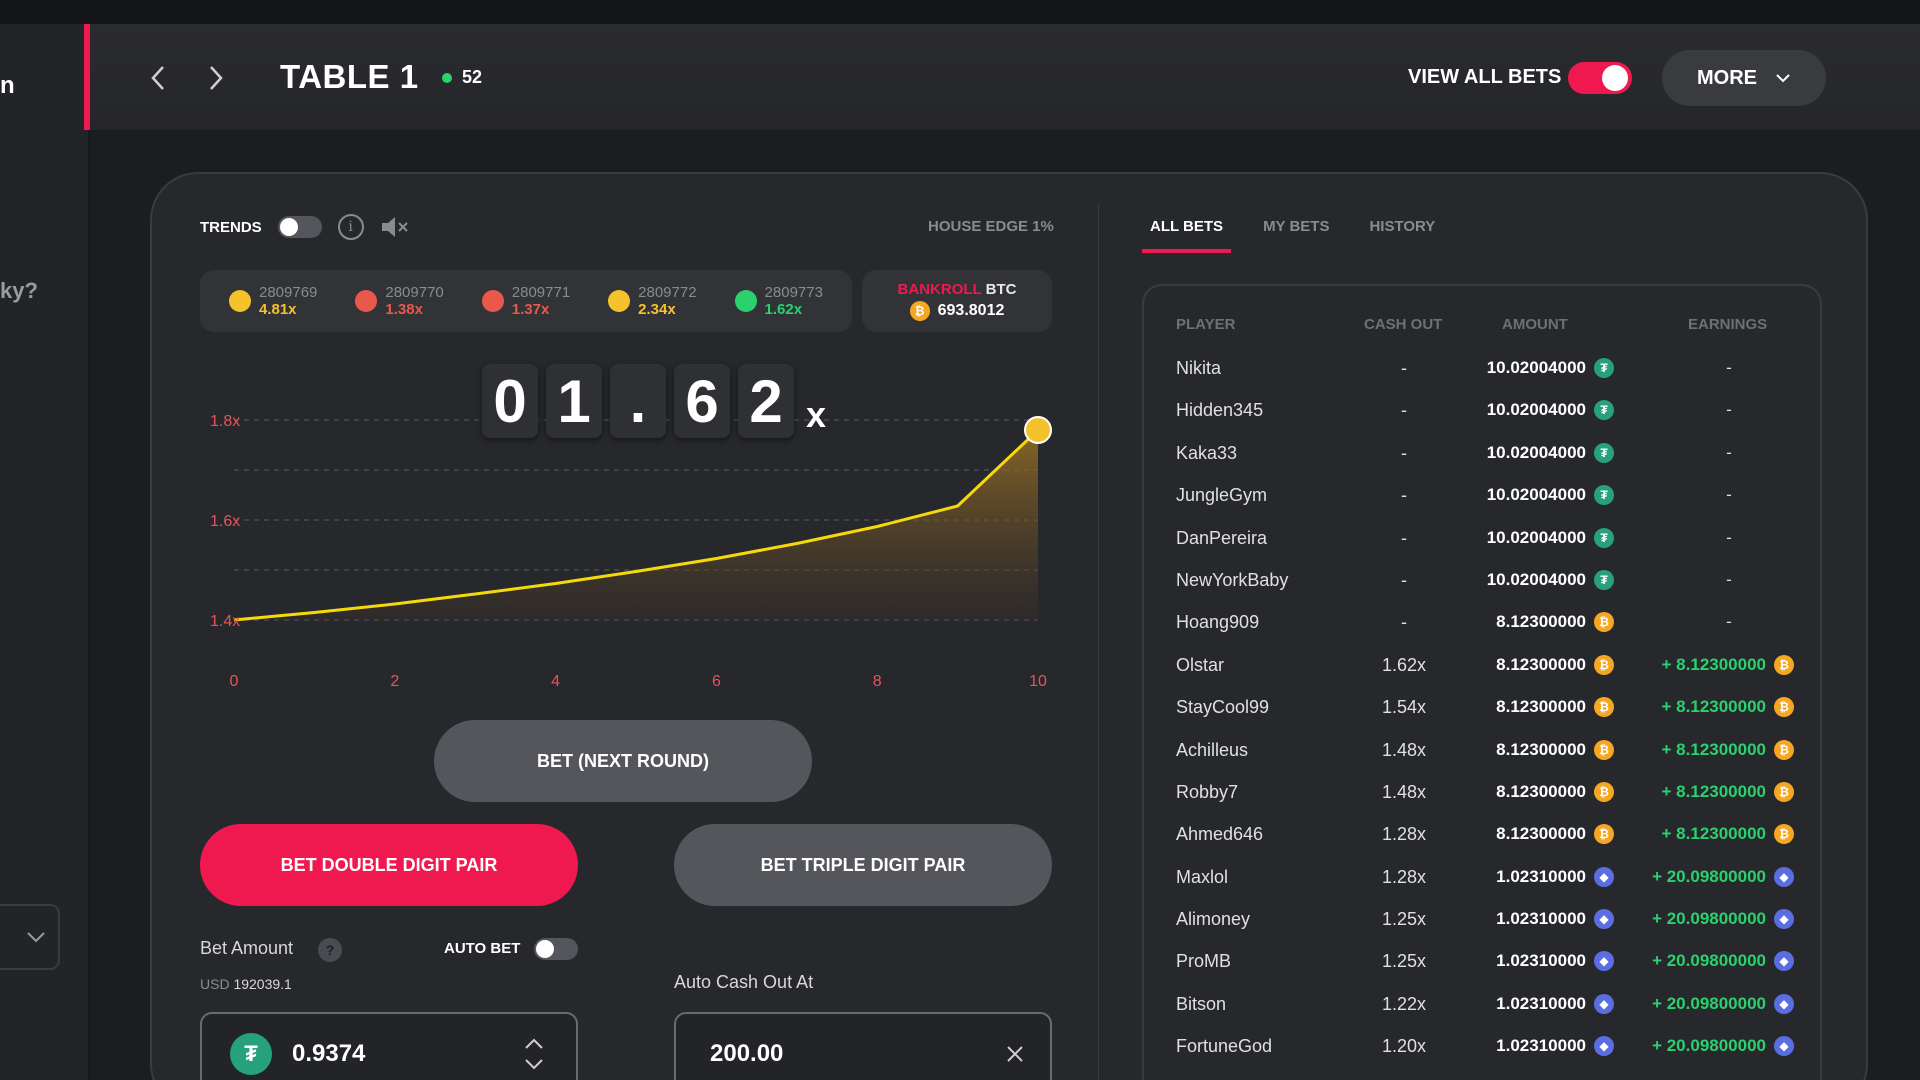 This screenshot has height=1080, width=1920. Describe the element at coordinates (1784, 664) in the screenshot. I see `btc-coin-icon: ₿` at that location.